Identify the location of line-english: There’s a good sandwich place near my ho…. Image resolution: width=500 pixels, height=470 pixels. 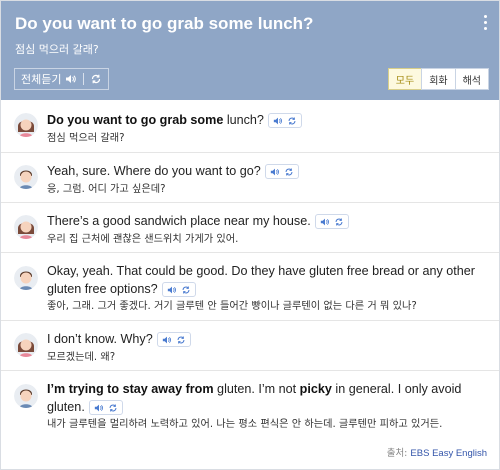
(267, 221).